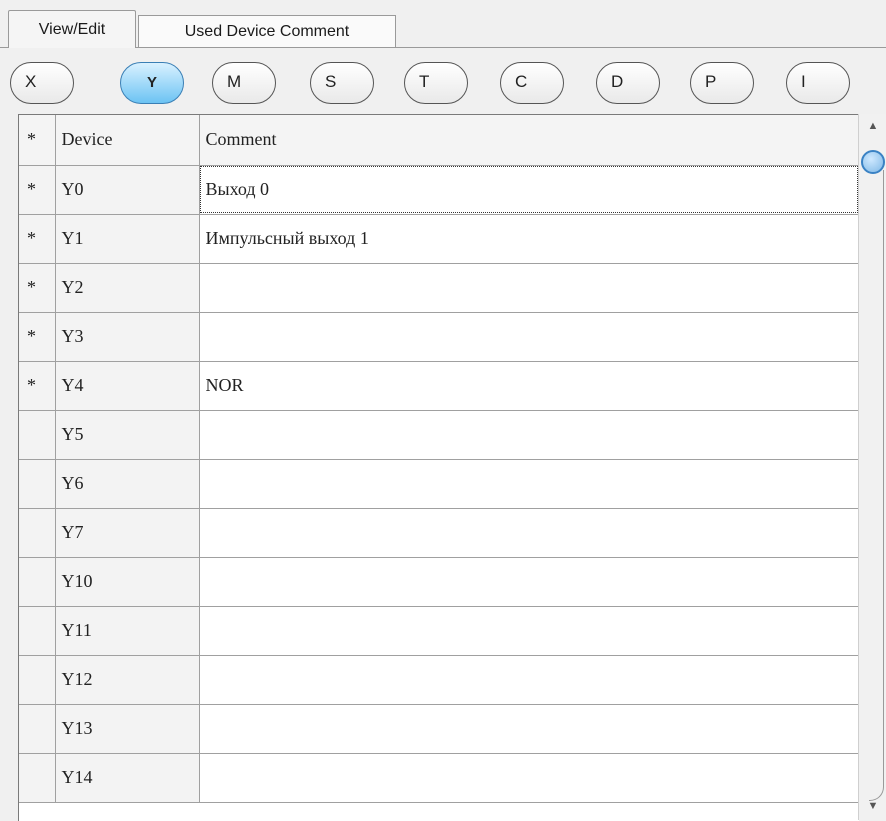  What do you see at coordinates (722, 83) in the screenshot?
I see `device-button-p: P` at bounding box center [722, 83].